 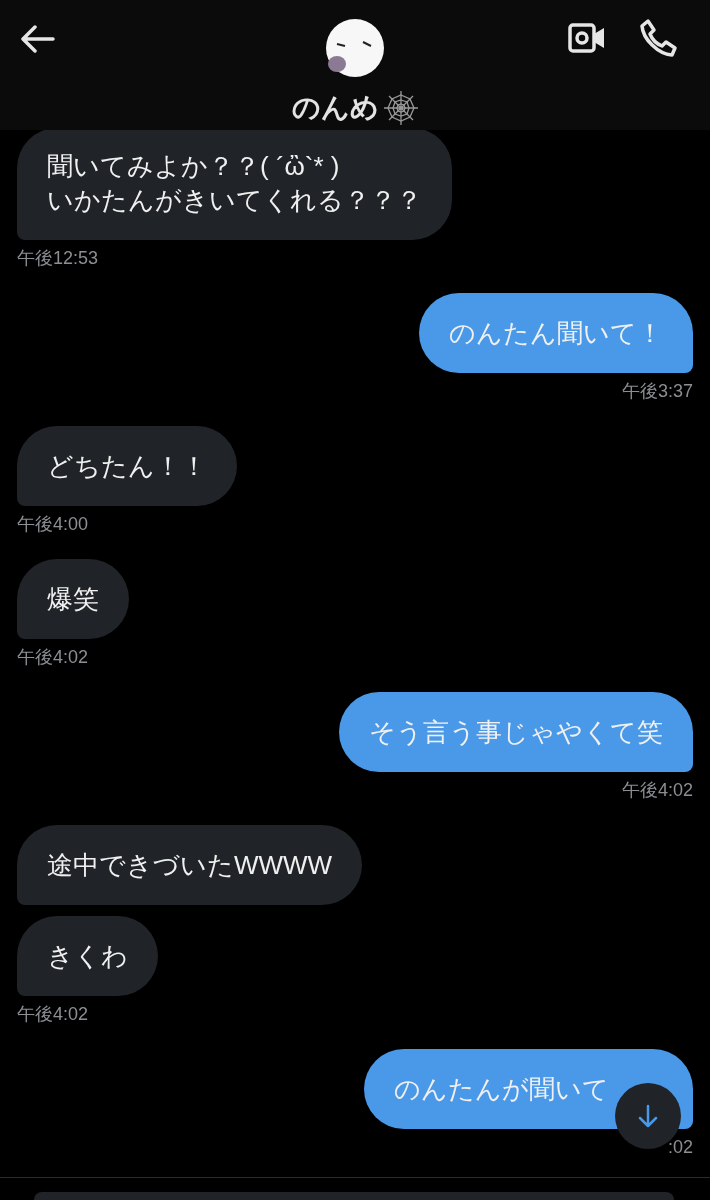 What do you see at coordinates (73, 599) in the screenshot?
I see `message-bubble: 爆笑` at bounding box center [73, 599].